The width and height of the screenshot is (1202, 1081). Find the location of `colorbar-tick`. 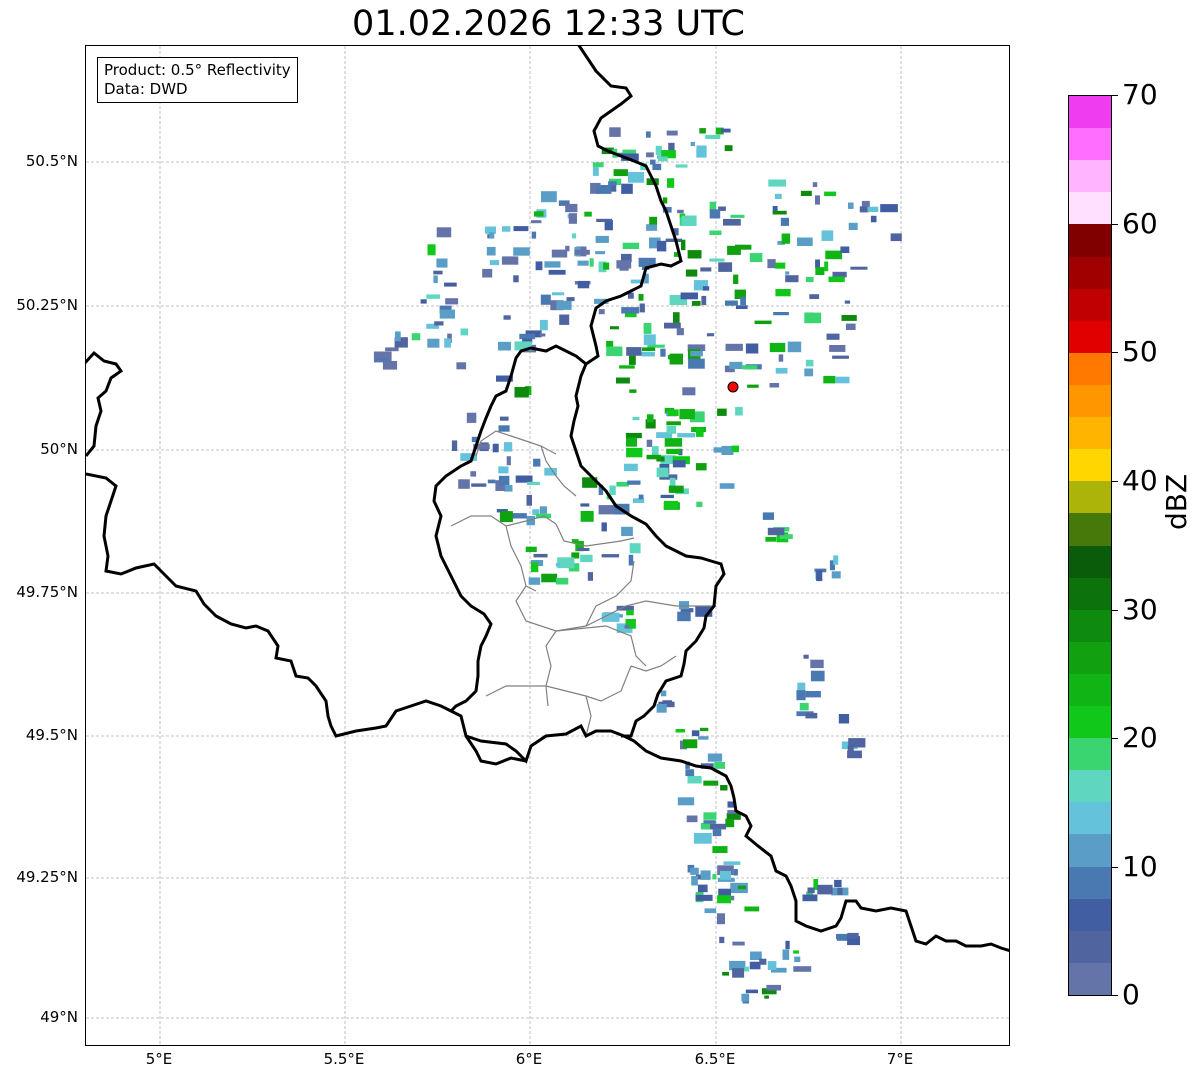

colorbar-tick is located at coordinates (1115, 738).